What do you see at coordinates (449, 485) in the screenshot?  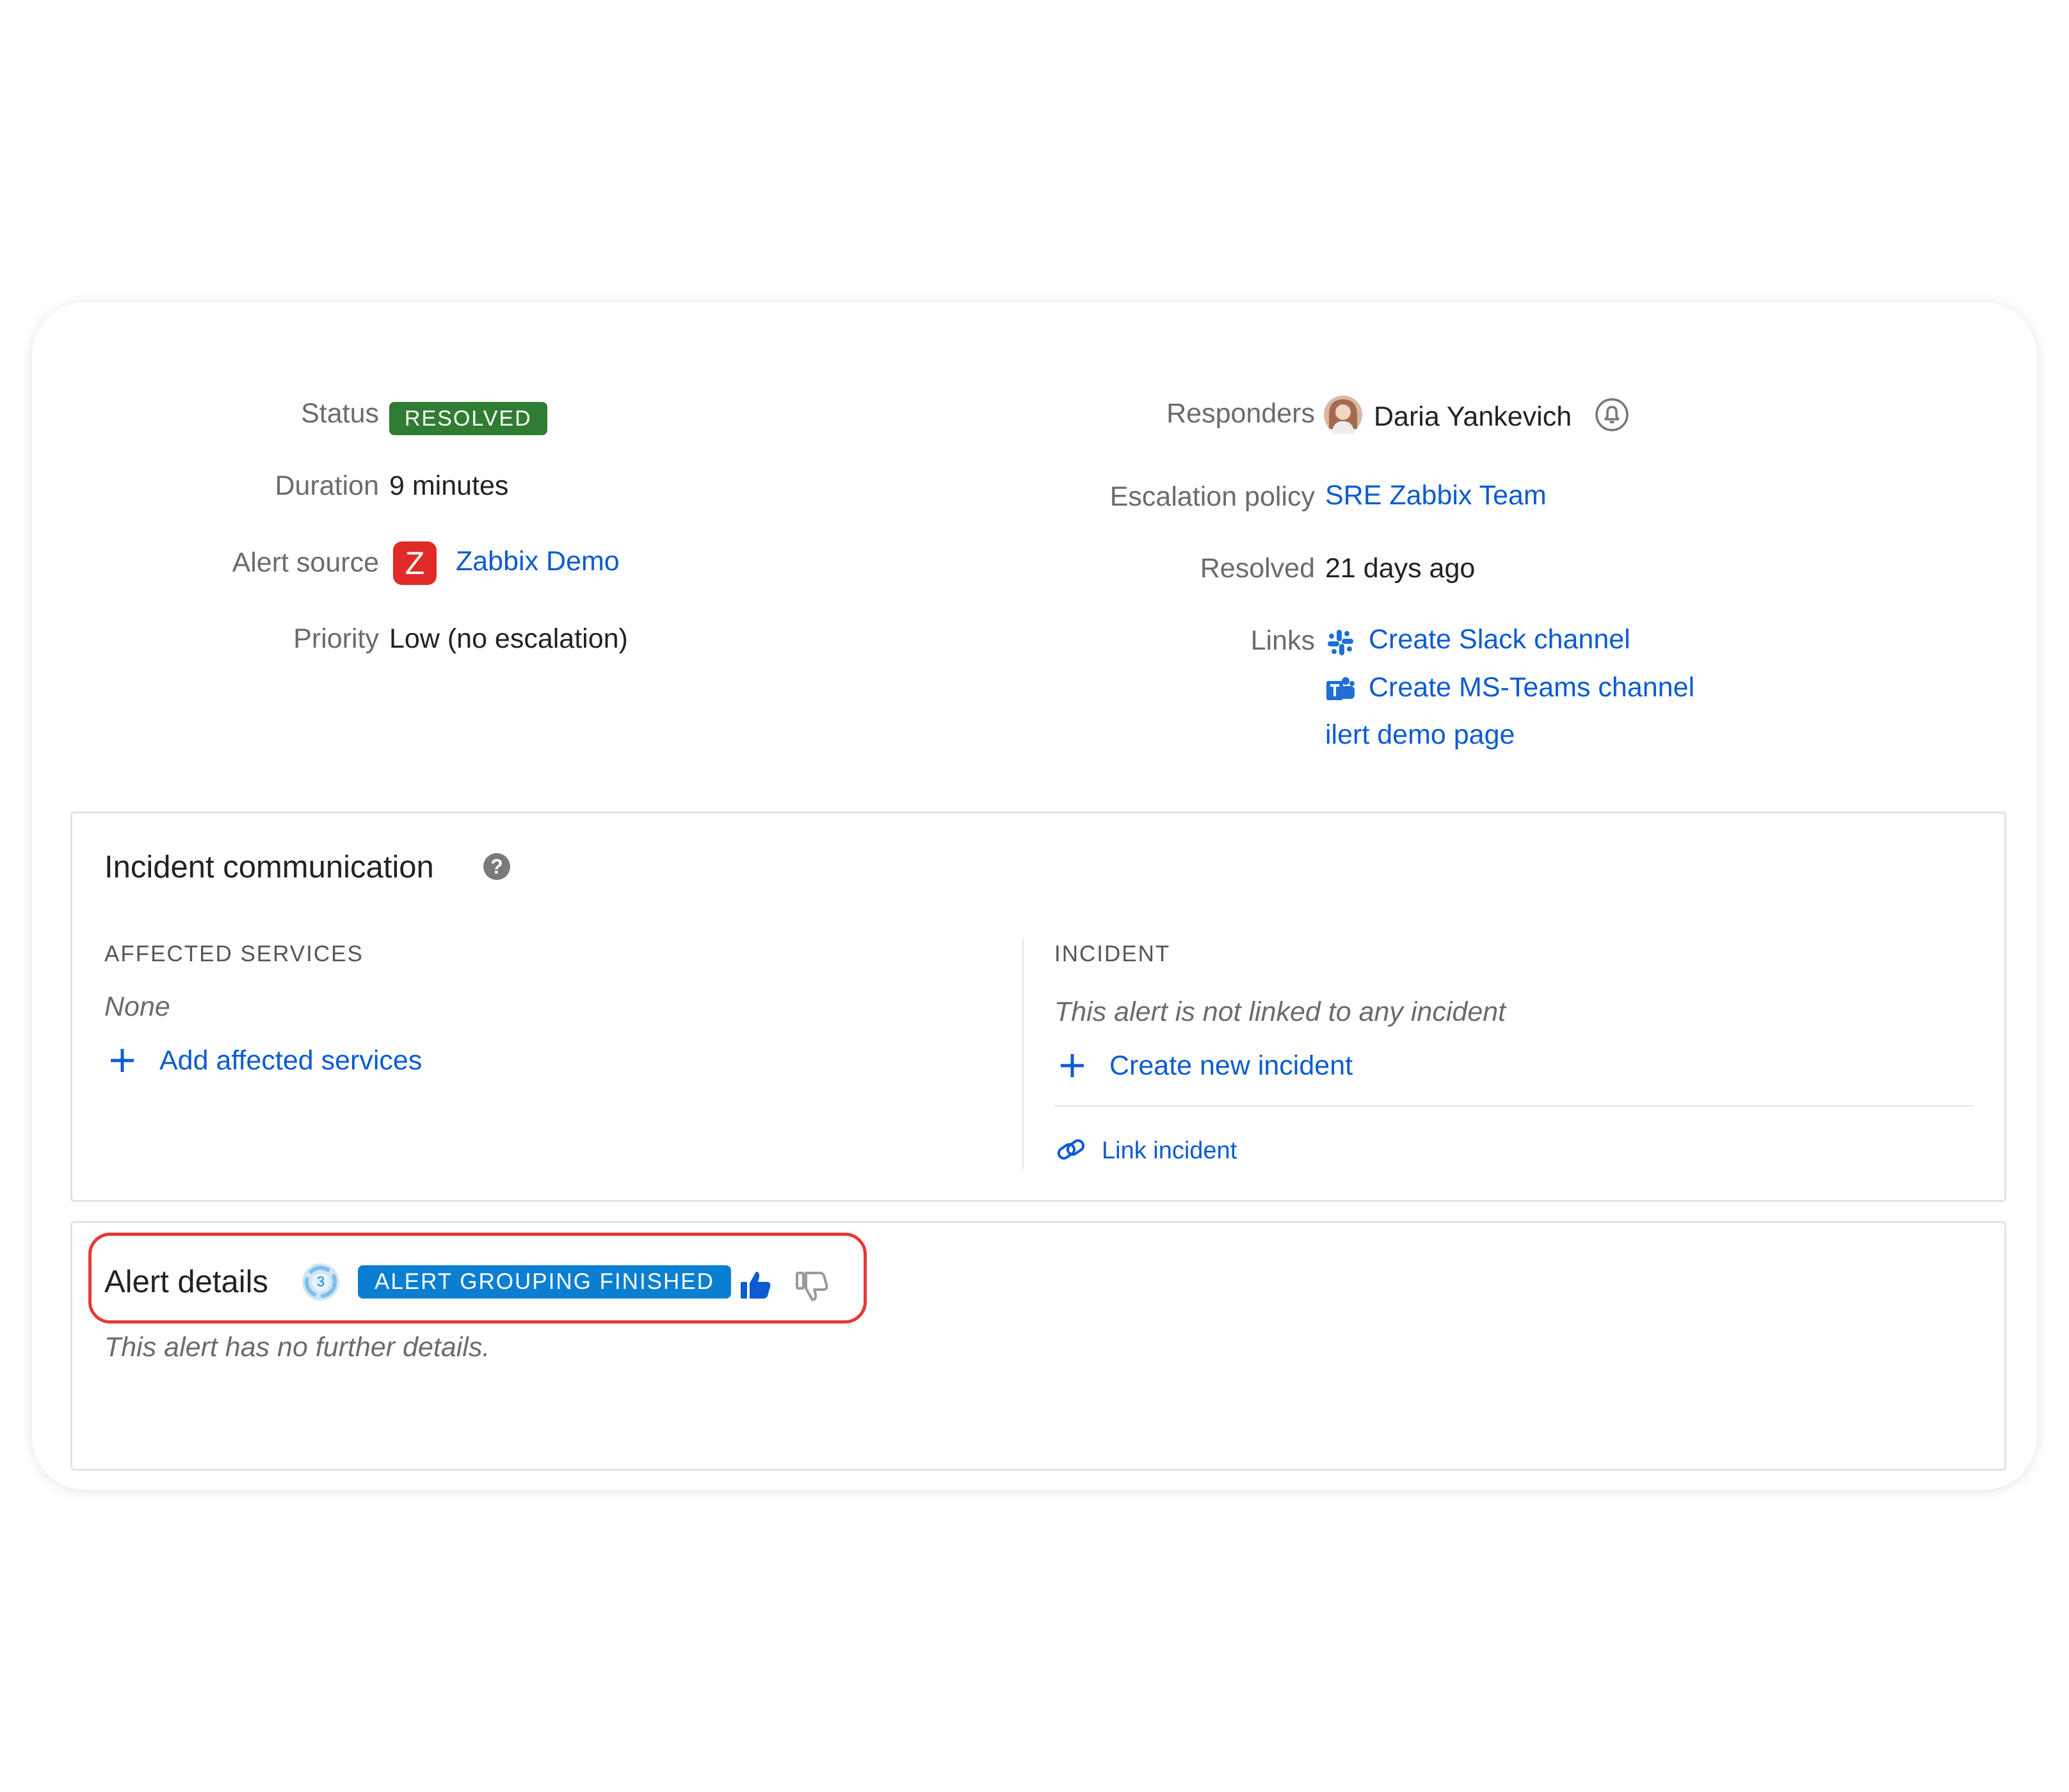 I see `duration-value: 9 minutes` at bounding box center [449, 485].